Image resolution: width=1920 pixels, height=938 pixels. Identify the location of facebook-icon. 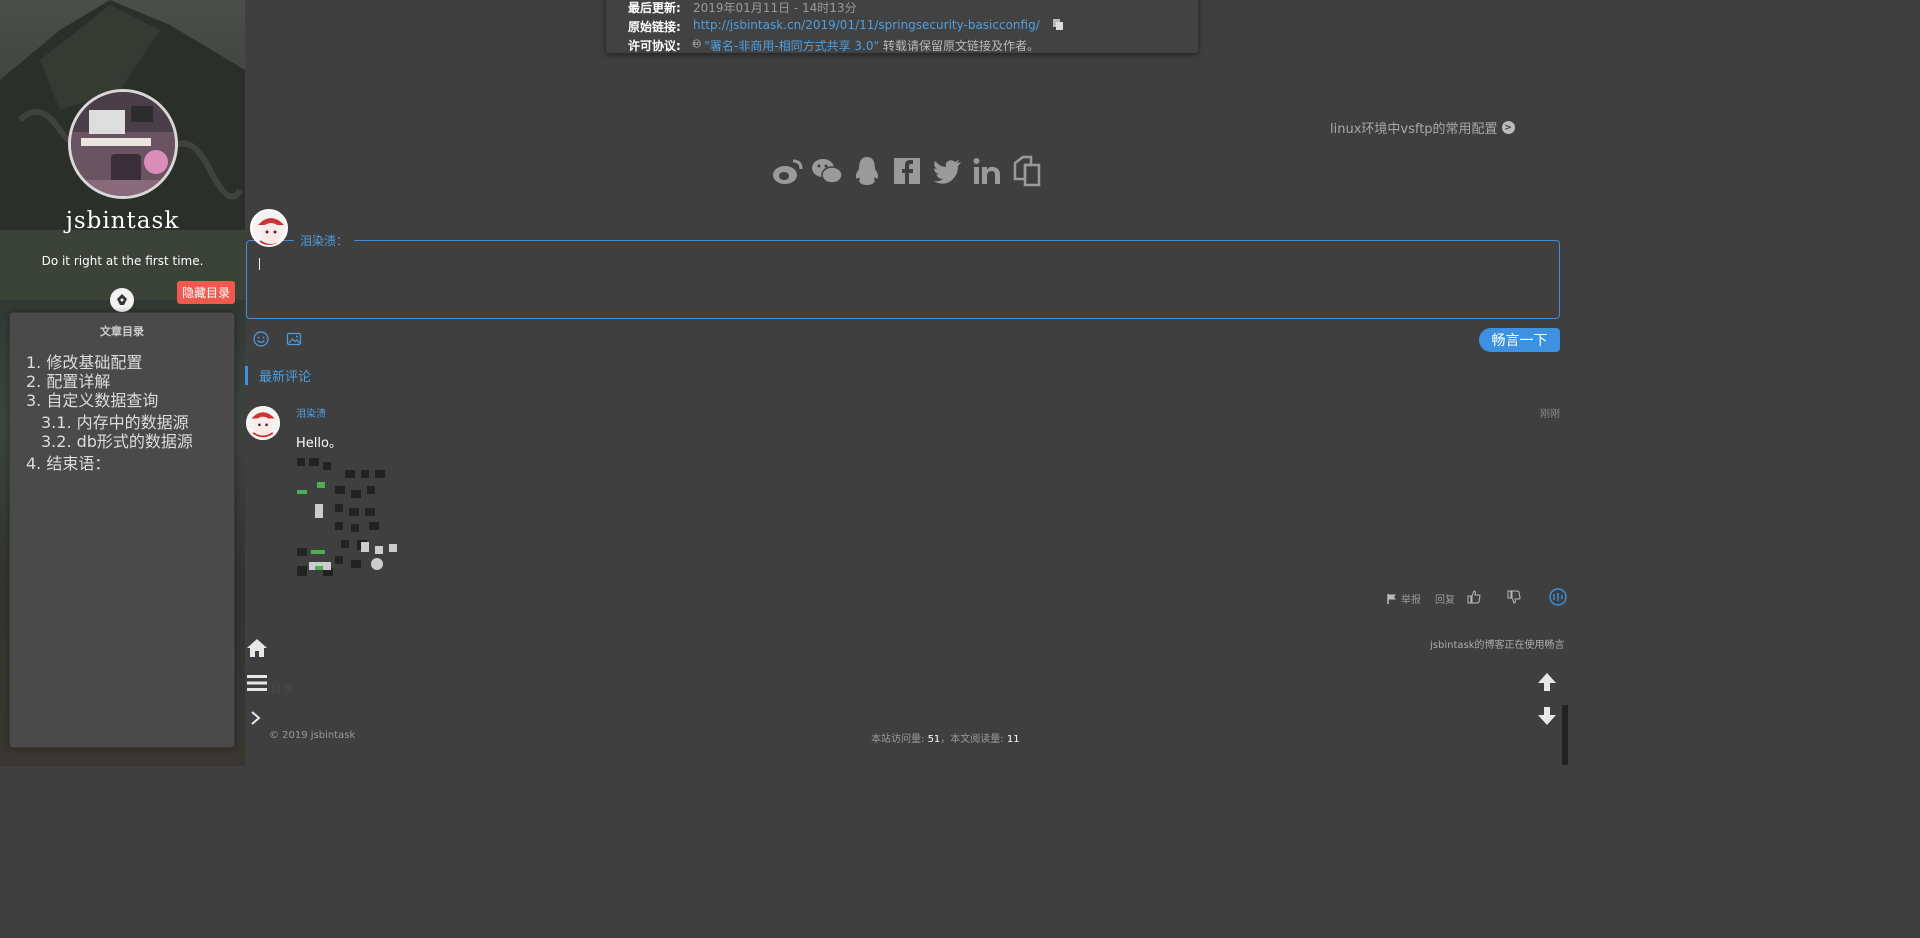
(907, 171).